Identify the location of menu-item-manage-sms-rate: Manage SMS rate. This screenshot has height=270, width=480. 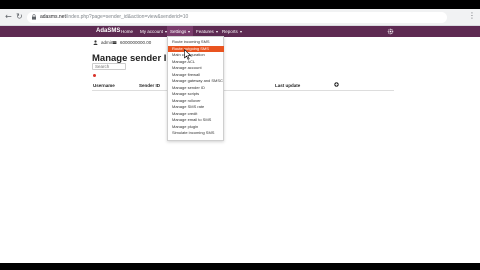
(196, 107).